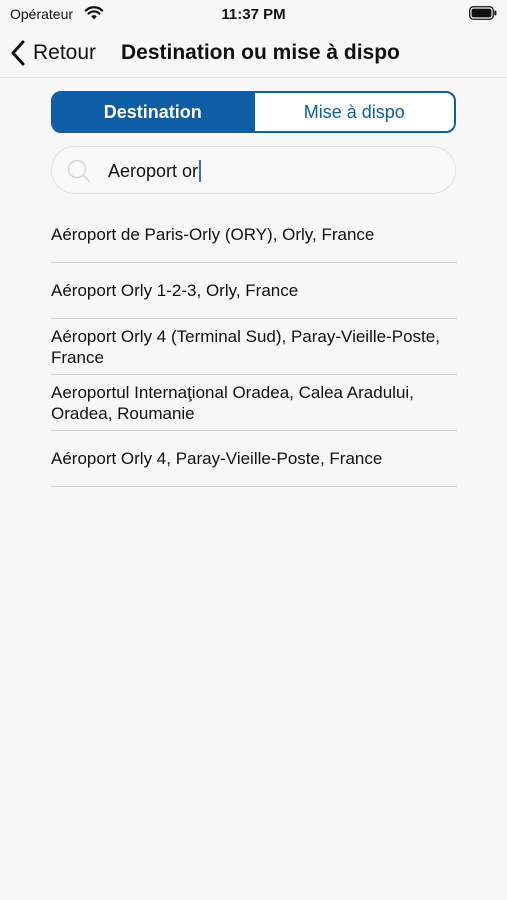  I want to click on chevron-left-icon, so click(18, 53).